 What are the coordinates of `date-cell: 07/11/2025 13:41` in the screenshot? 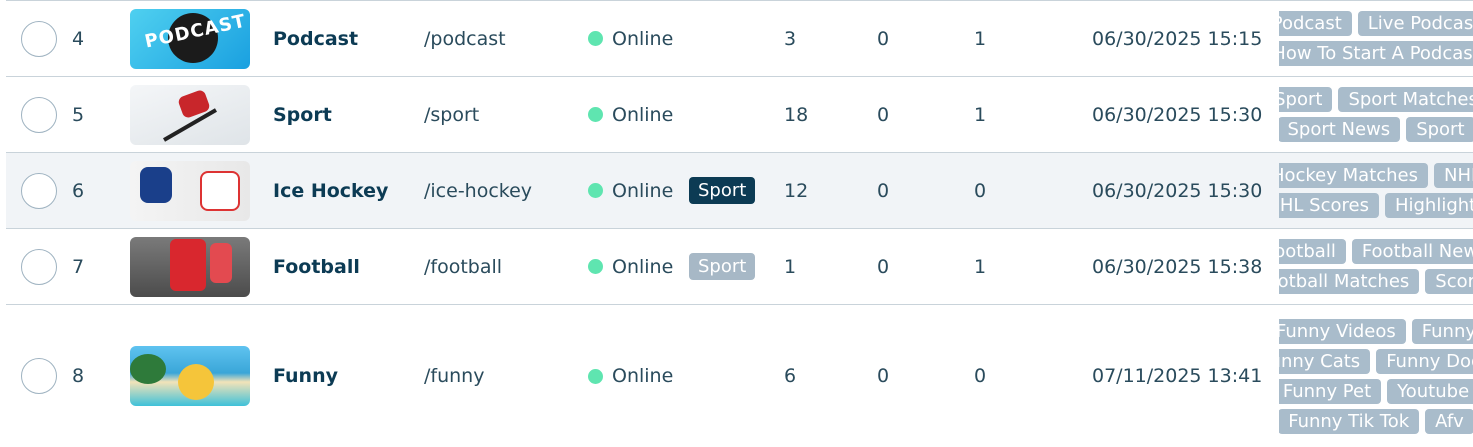 It's located at (1177, 376).